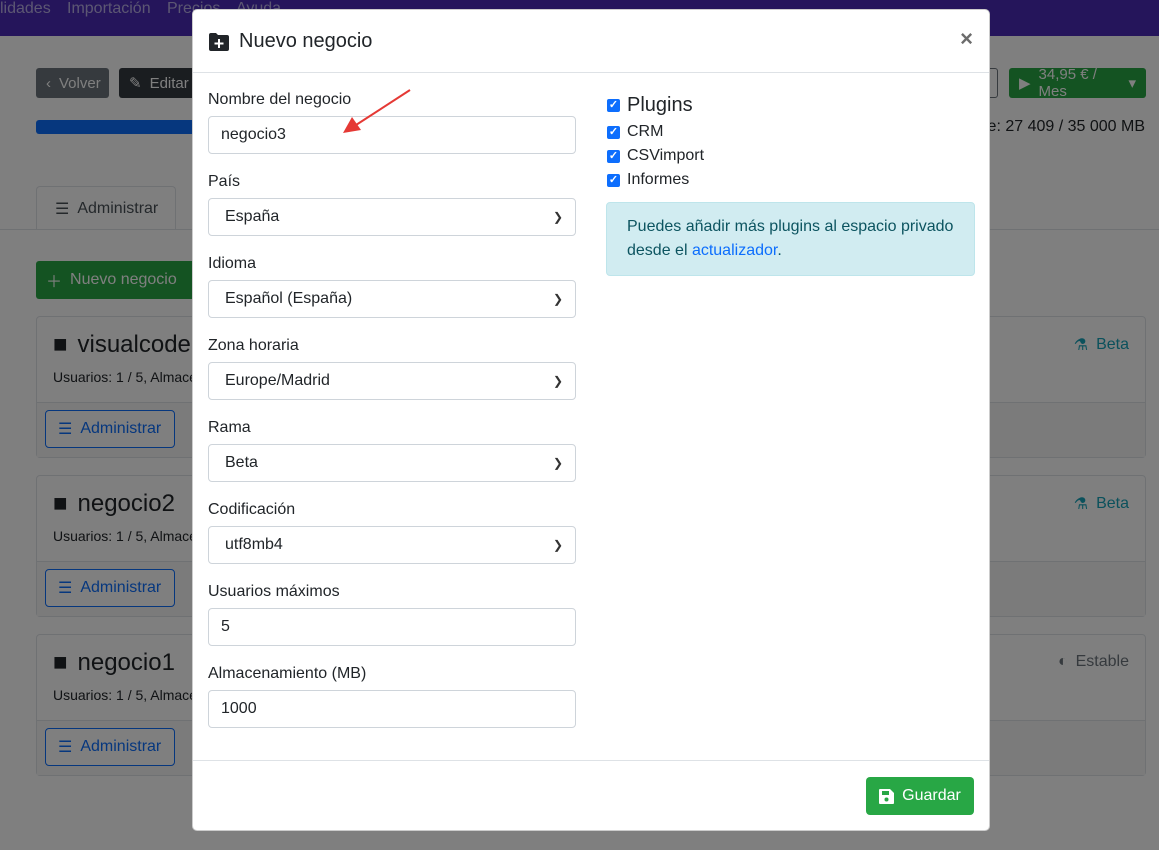  Describe the element at coordinates (252, 509) in the screenshot. I see `encoding-label: Codificación` at that location.